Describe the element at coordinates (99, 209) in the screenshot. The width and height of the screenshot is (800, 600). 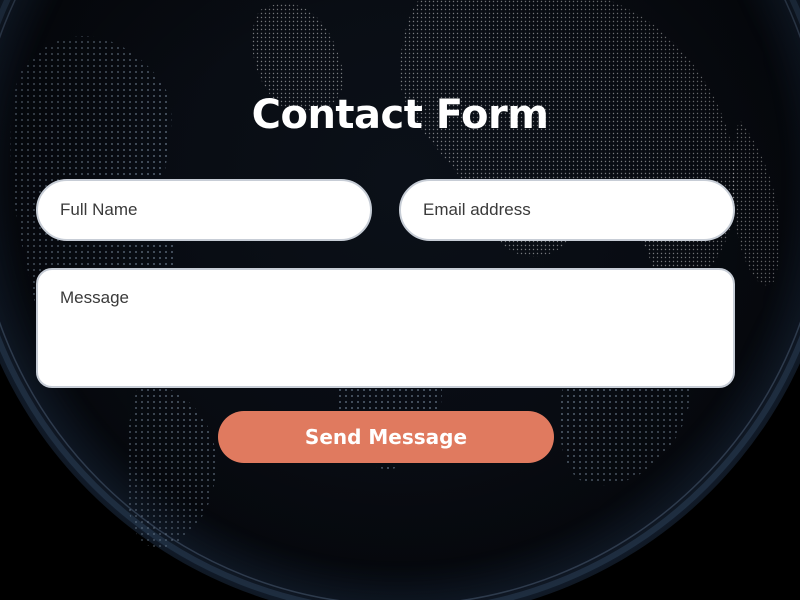
I see `full-name-placeholder: Full Name` at that location.